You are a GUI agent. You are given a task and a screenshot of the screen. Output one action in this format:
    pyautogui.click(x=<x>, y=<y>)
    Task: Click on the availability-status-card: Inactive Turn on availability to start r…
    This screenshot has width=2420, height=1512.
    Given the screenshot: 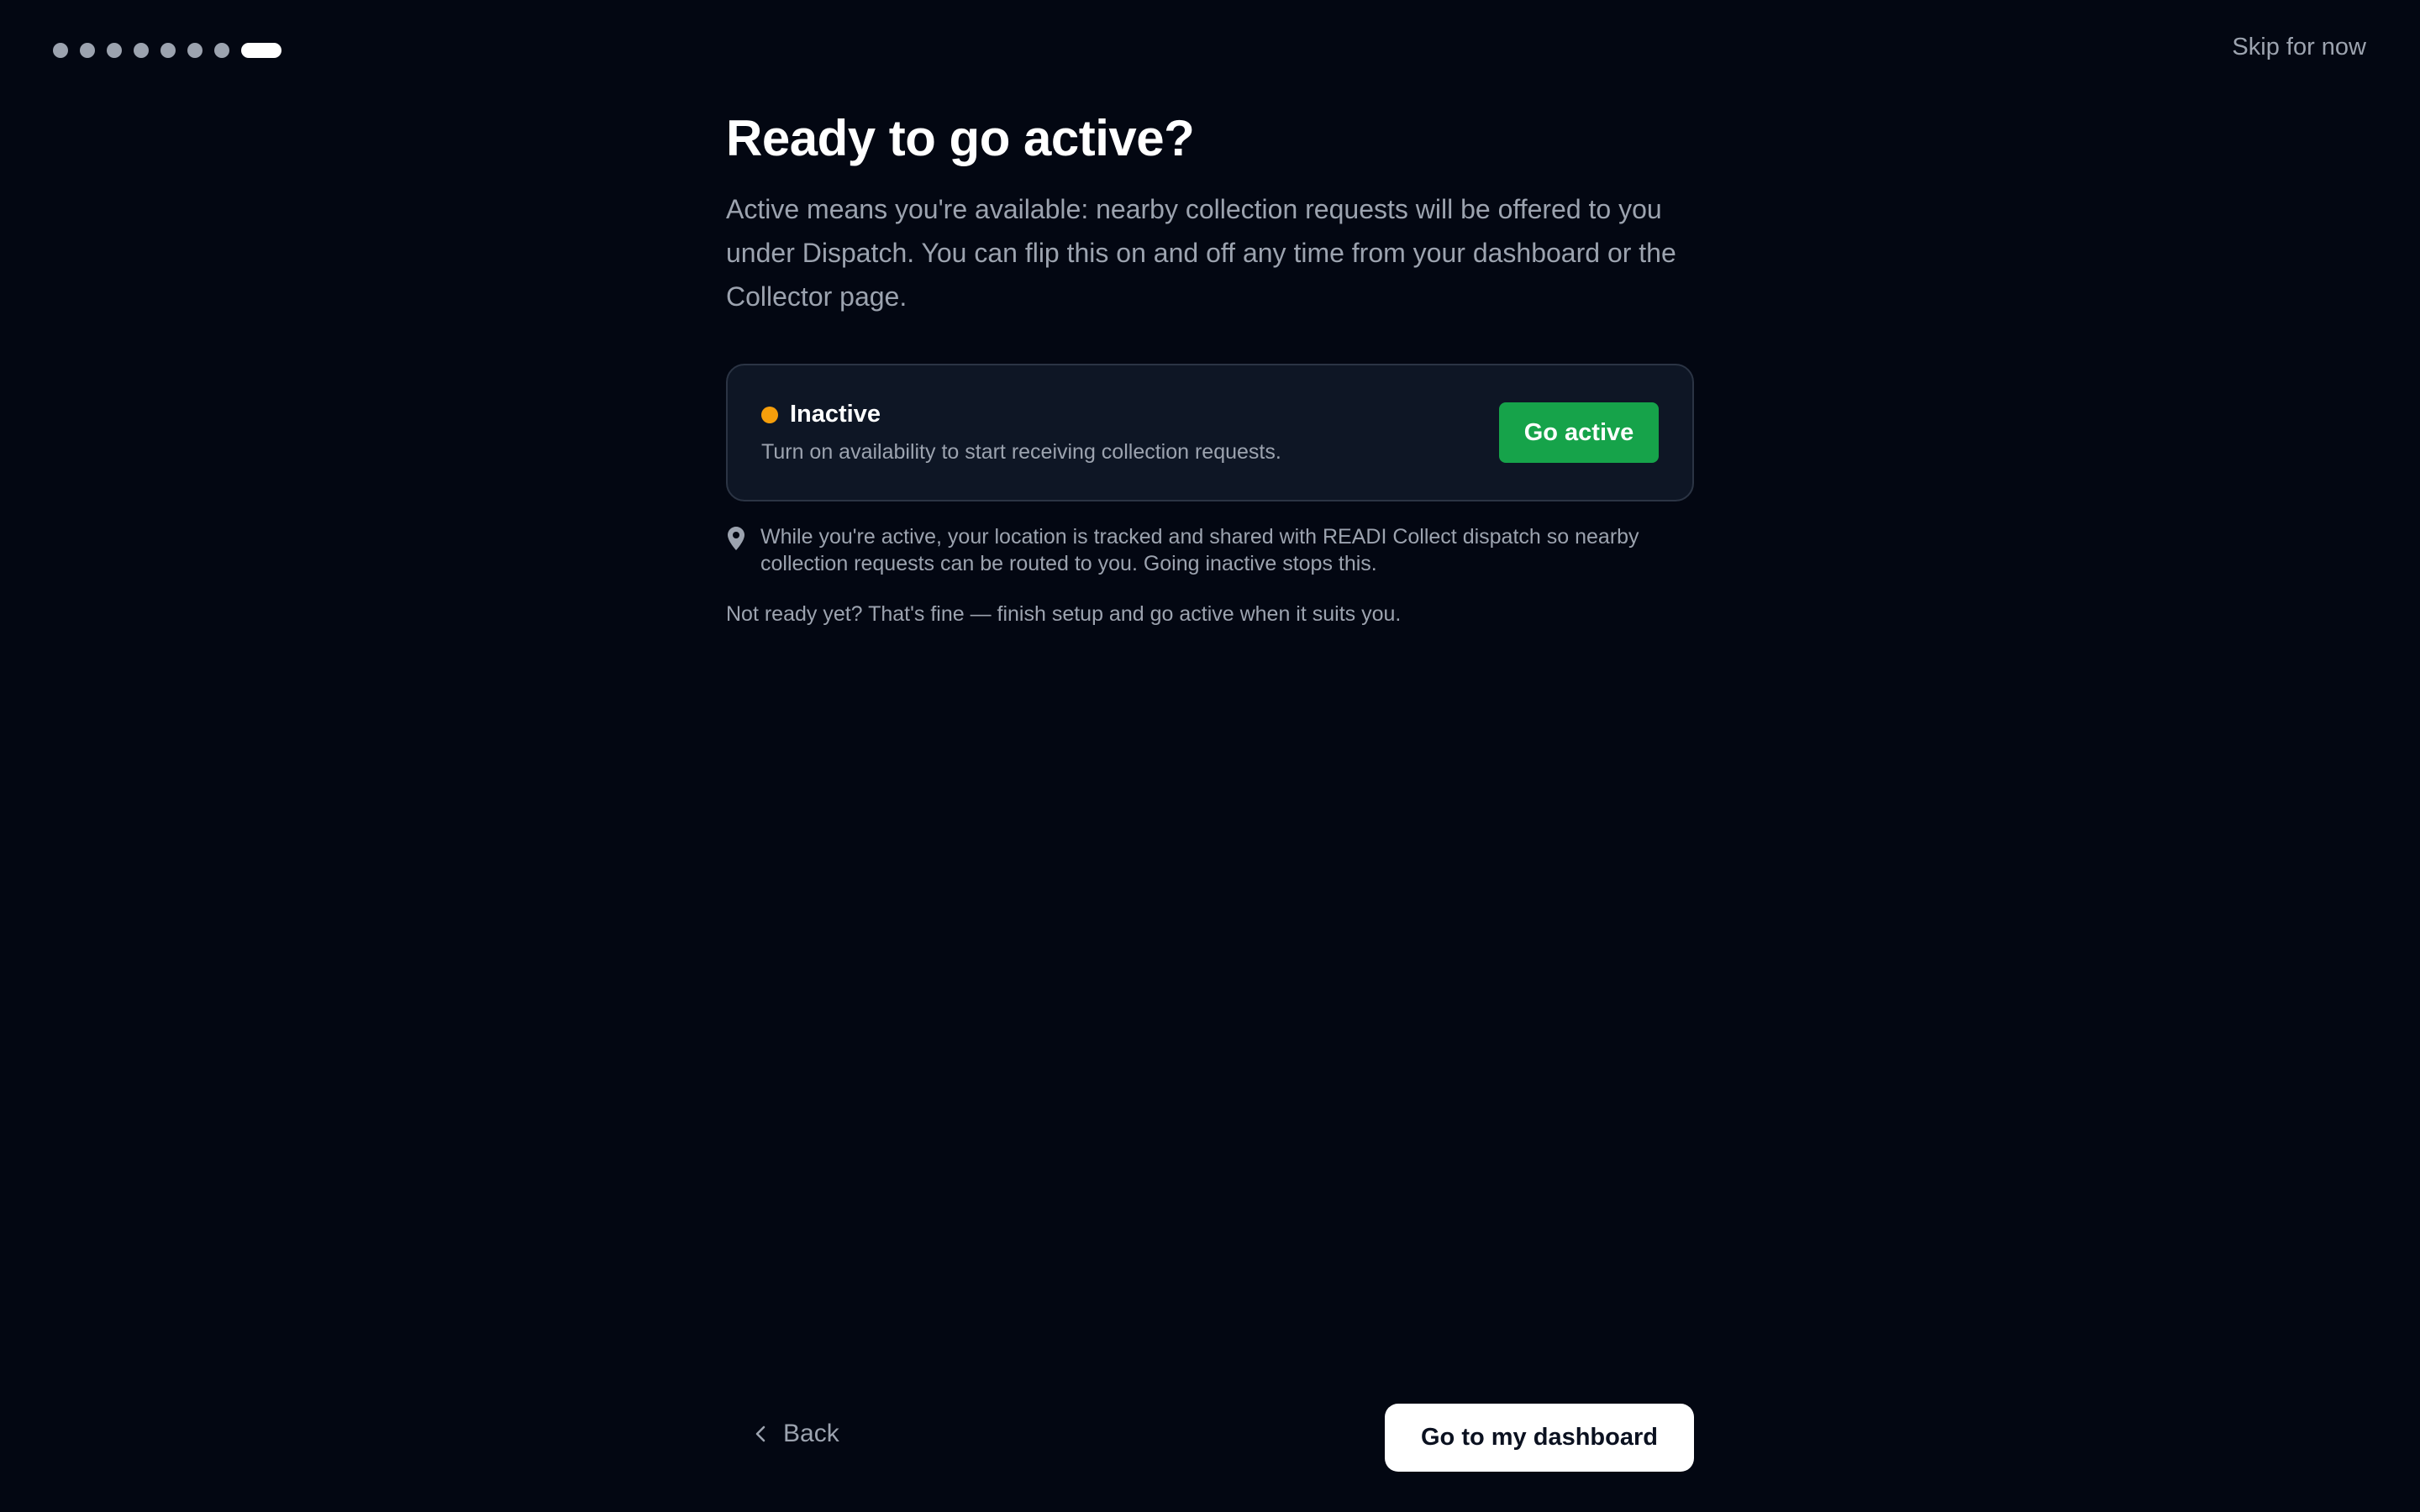 What is the action you would take?
    pyautogui.click(x=1210, y=432)
    